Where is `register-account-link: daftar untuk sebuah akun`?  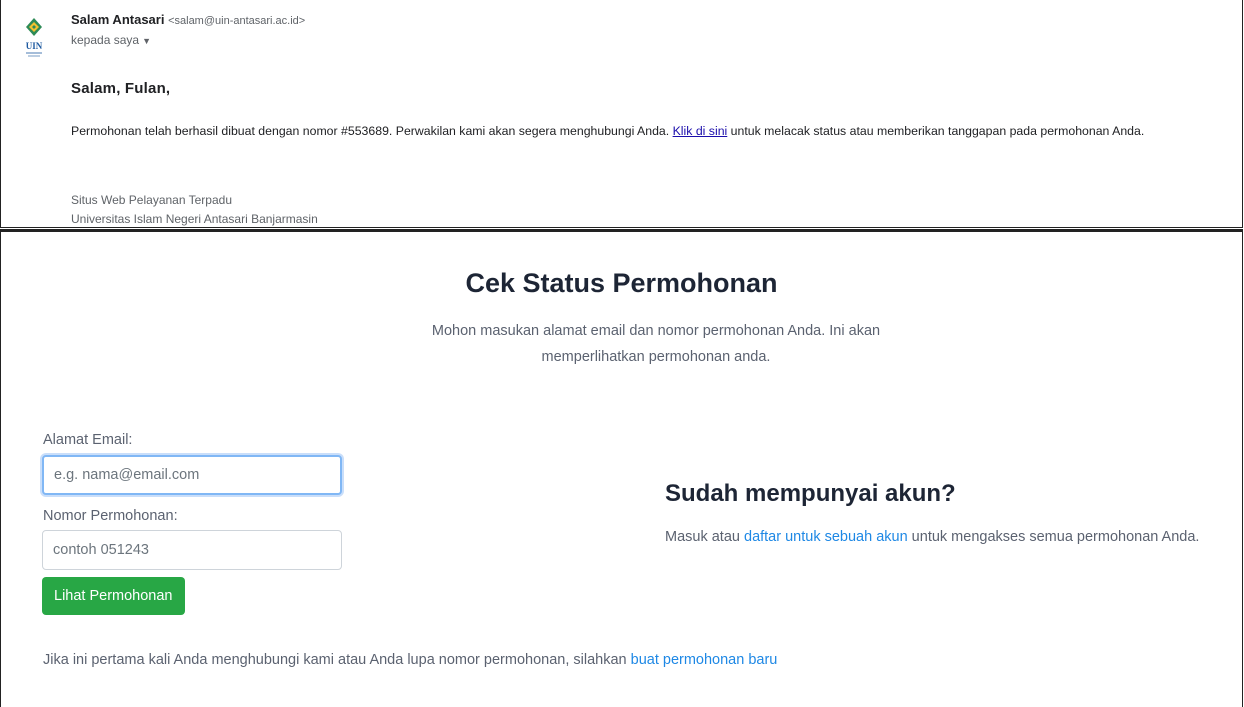 register-account-link: daftar untuk sebuah akun is located at coordinates (826, 537).